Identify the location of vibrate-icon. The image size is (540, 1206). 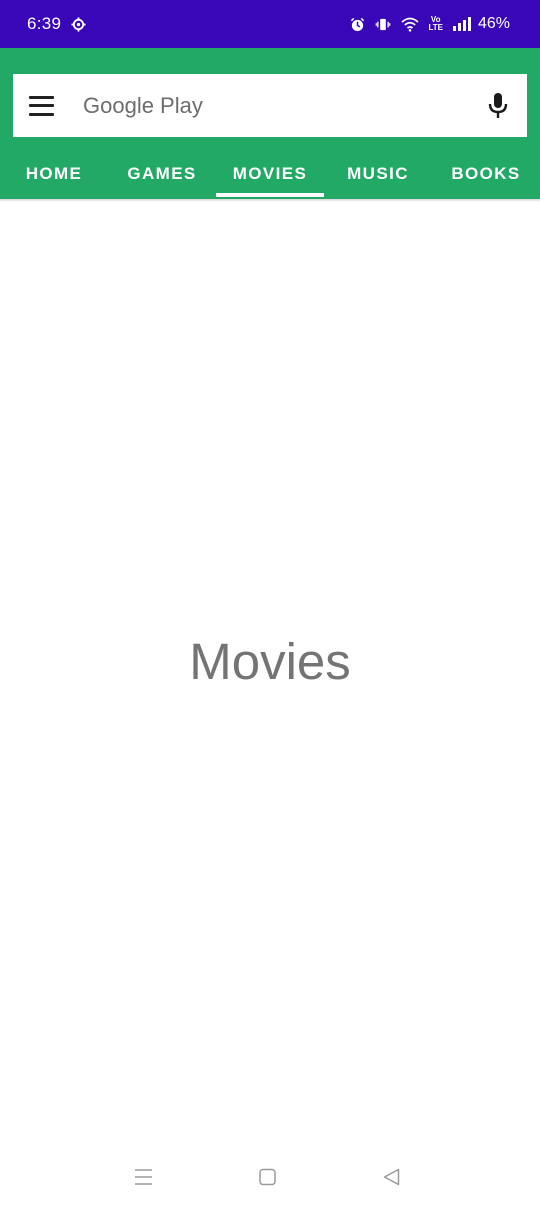
(383, 24).